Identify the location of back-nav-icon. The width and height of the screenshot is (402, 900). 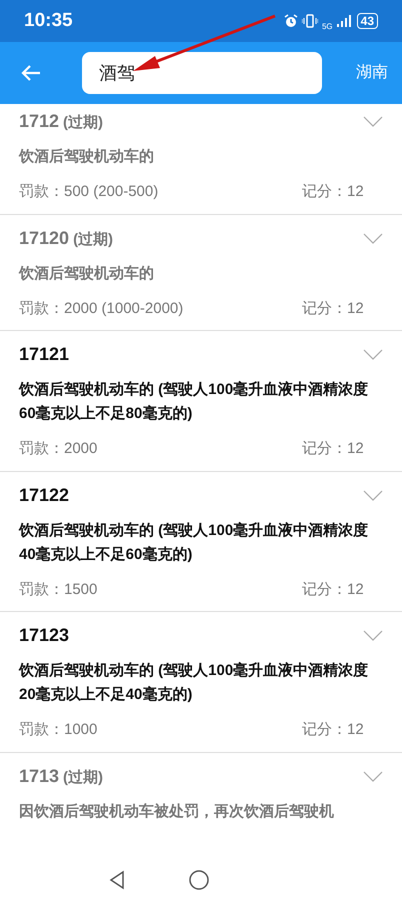
(117, 880).